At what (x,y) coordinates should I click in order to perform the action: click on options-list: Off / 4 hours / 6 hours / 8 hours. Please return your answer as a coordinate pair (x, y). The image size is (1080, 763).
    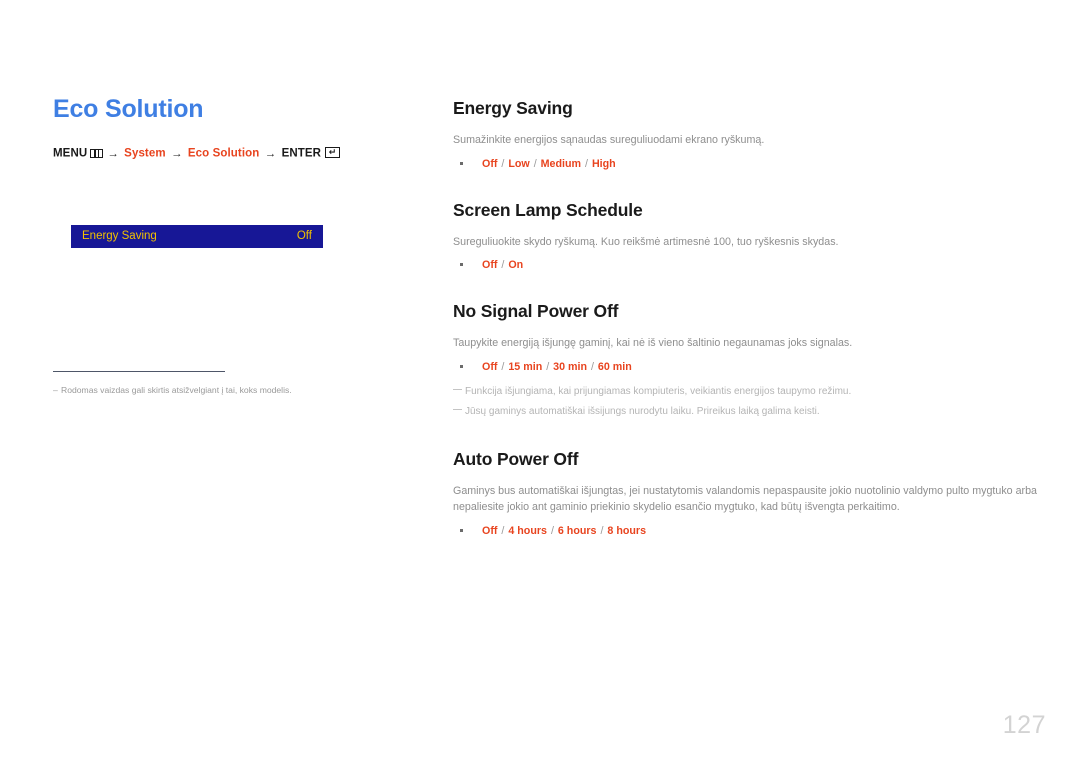
    Looking at the image, I should click on (564, 531).